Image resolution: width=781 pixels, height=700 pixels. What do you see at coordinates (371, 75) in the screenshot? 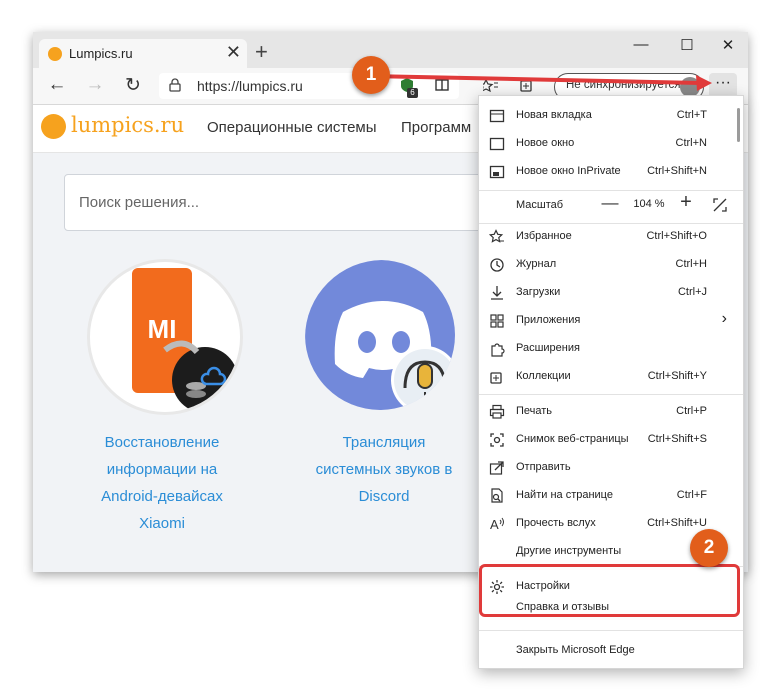
I see `step-1-badge: 1` at bounding box center [371, 75].